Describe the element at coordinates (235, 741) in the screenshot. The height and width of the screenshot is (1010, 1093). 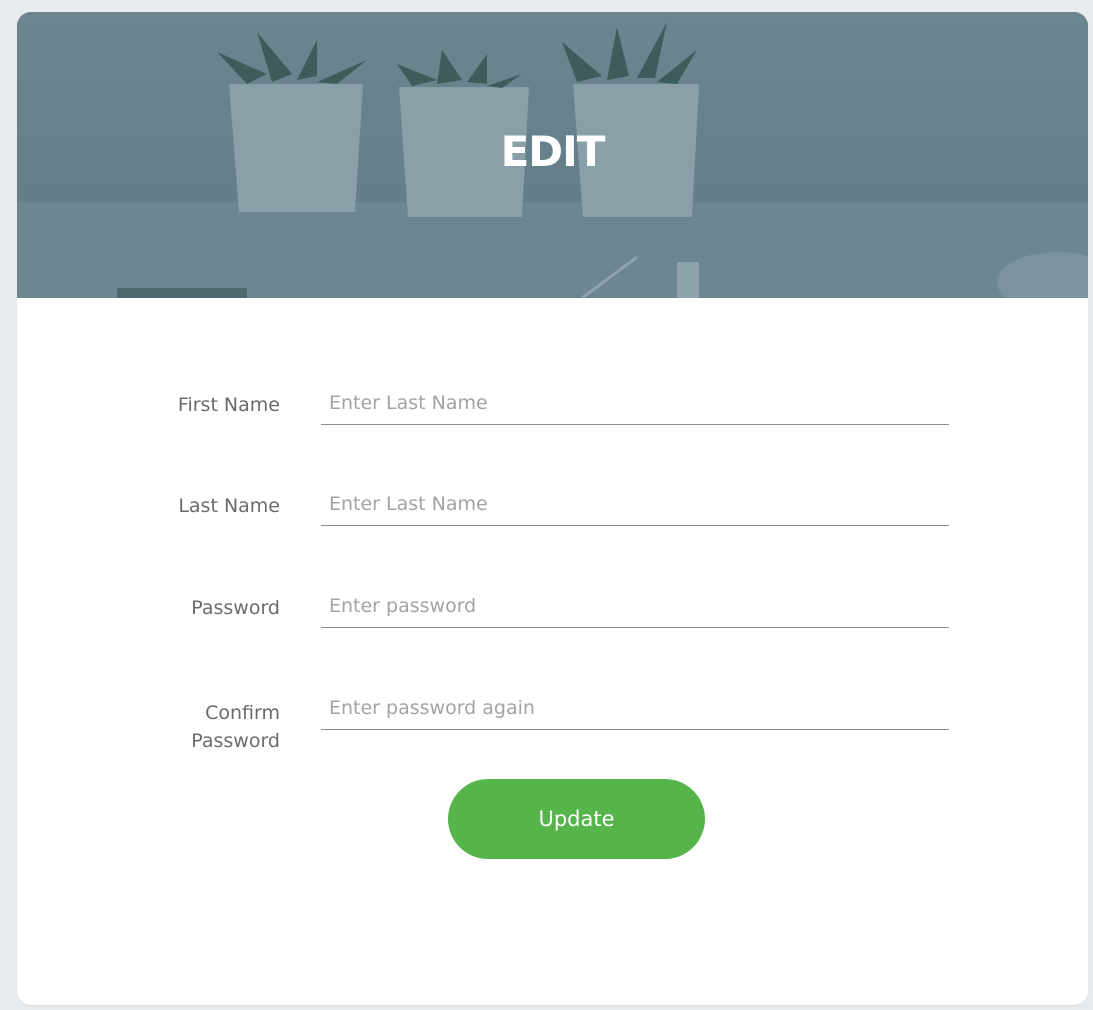
I see `confirm-password-label-line2: Password` at that location.